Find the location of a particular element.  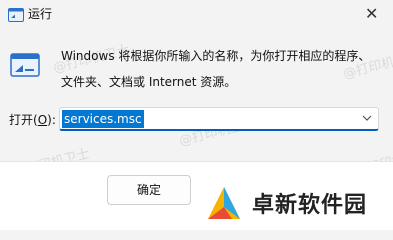

close-button: ✕ is located at coordinates (372, 15).